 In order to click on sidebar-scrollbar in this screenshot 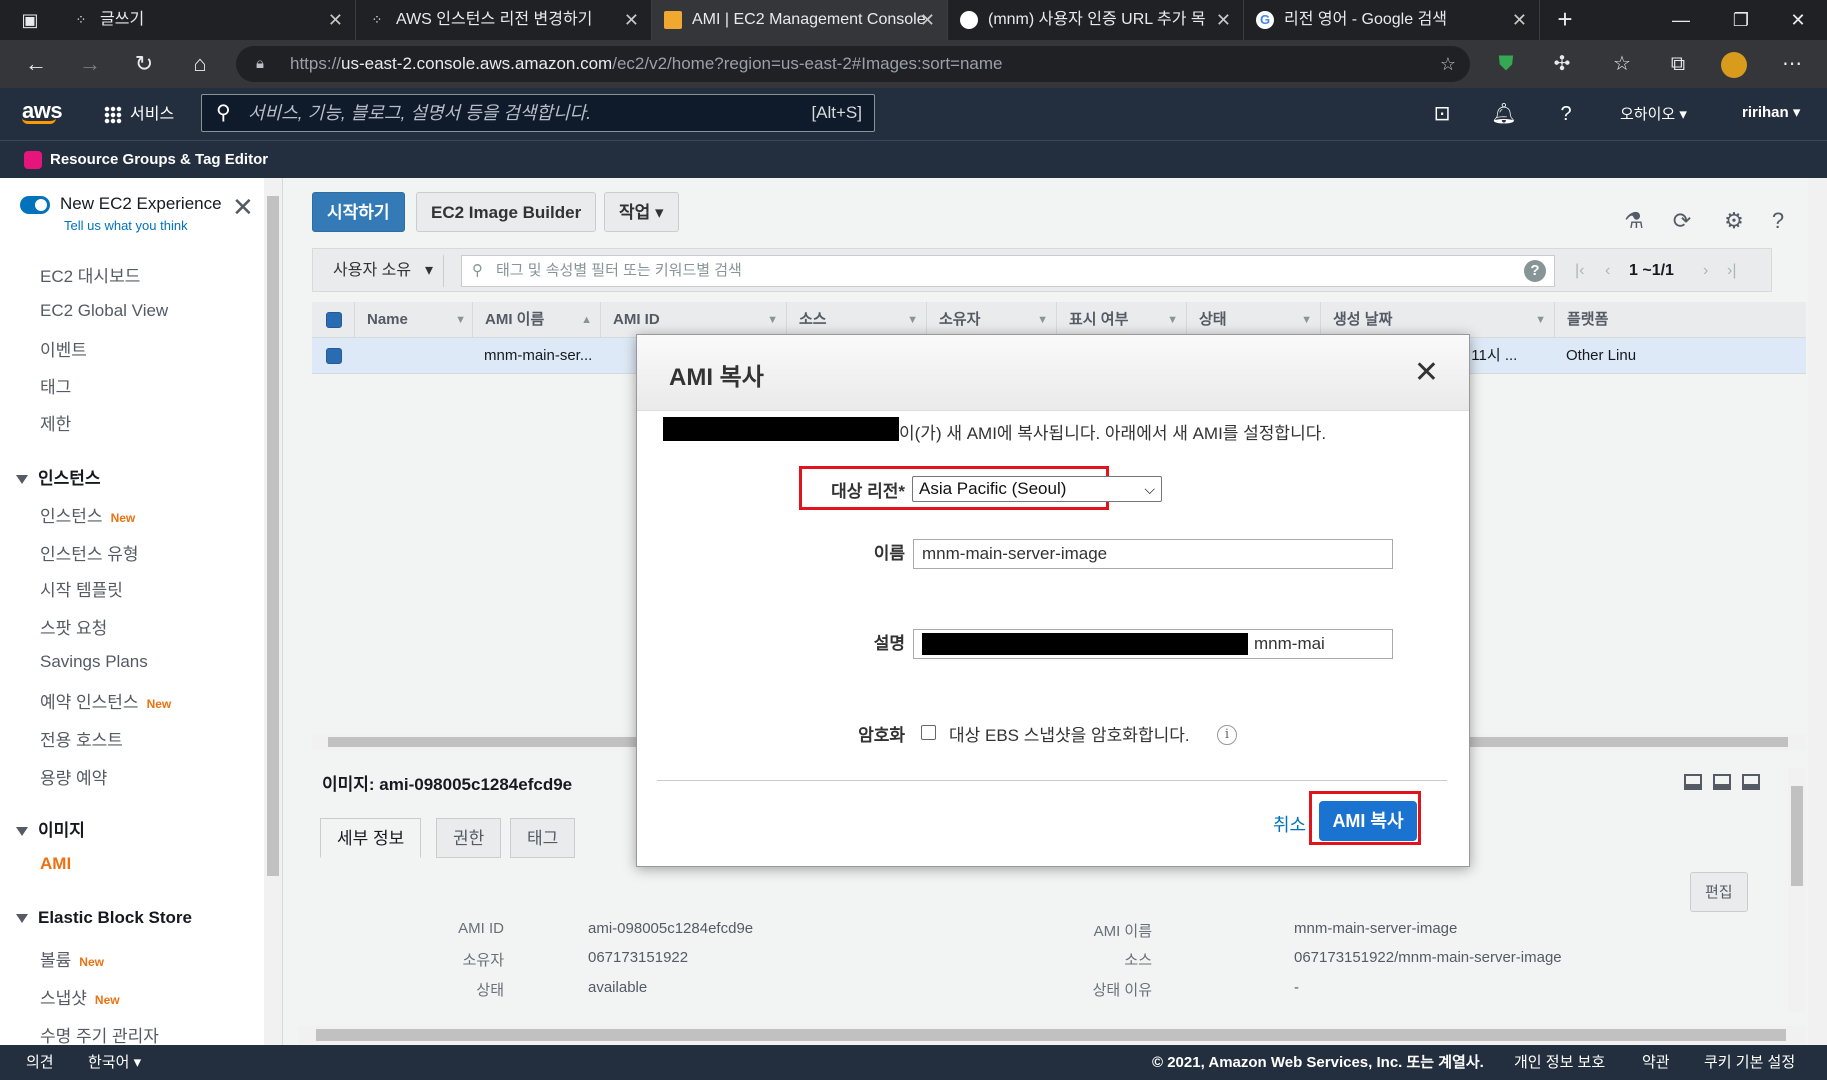, I will do `click(273, 611)`.